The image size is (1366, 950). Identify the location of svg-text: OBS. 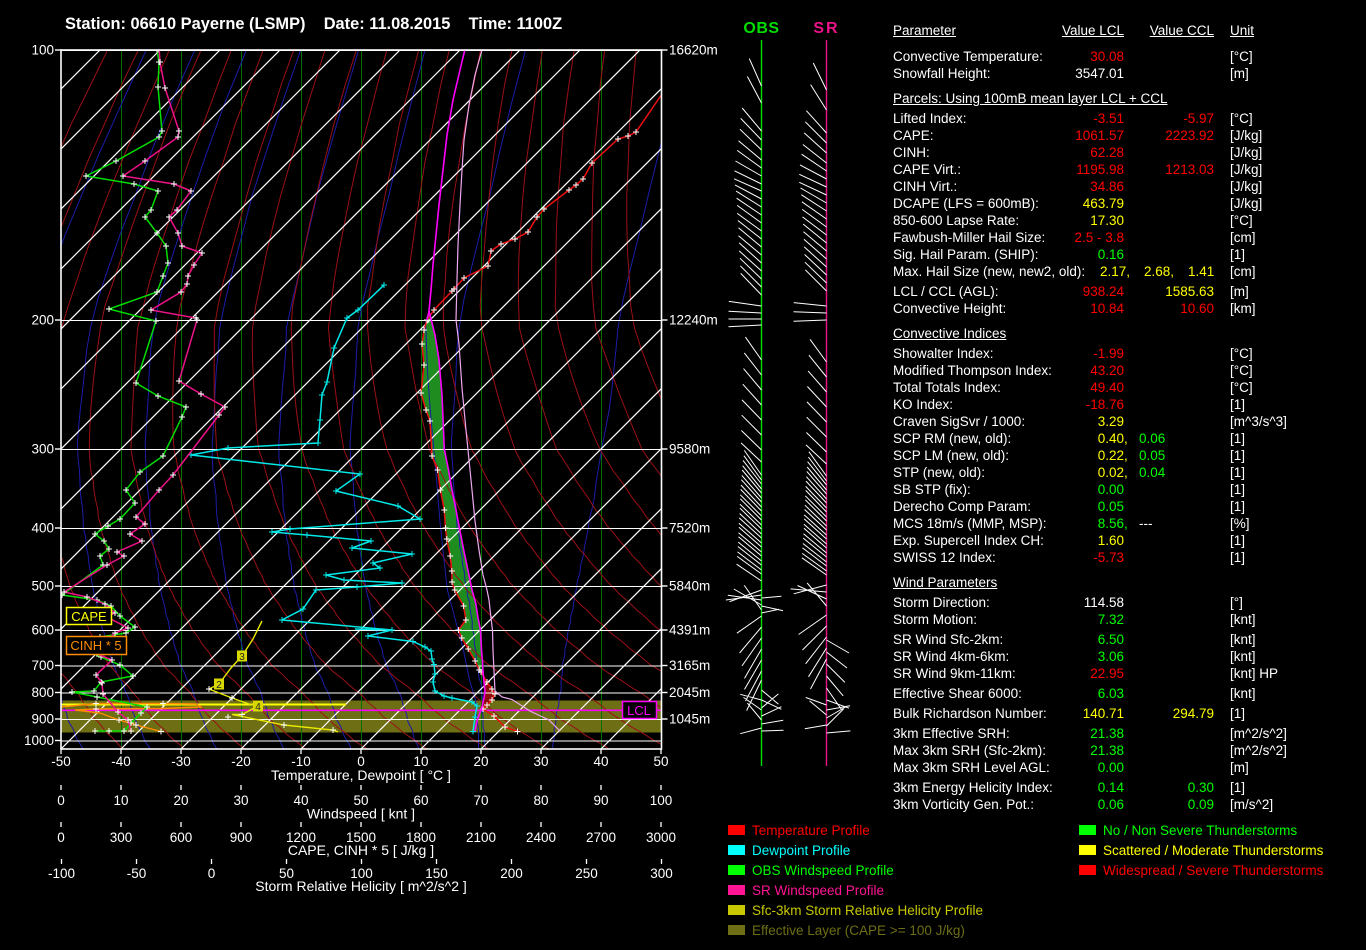
(761, 28).